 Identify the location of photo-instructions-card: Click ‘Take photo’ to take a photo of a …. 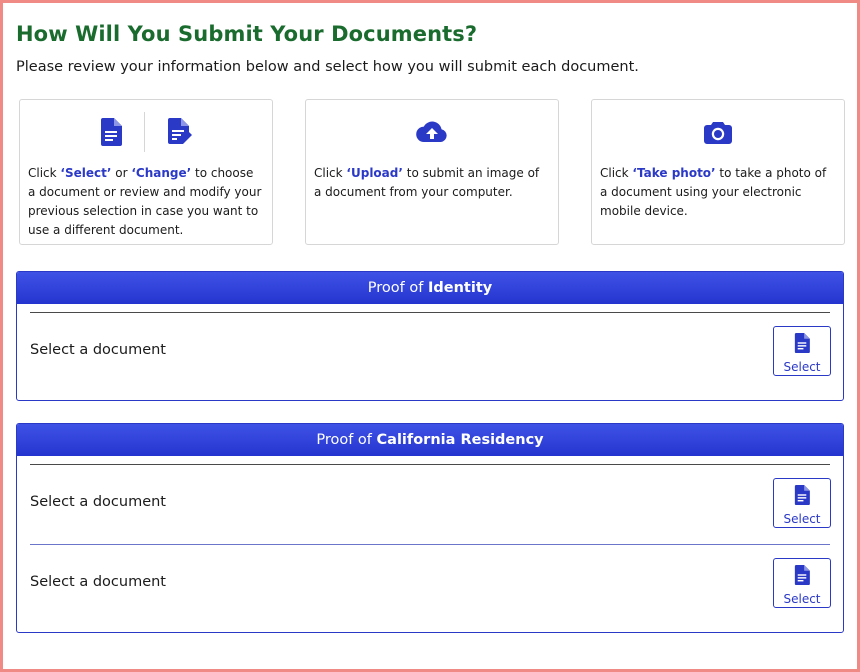
(718, 172).